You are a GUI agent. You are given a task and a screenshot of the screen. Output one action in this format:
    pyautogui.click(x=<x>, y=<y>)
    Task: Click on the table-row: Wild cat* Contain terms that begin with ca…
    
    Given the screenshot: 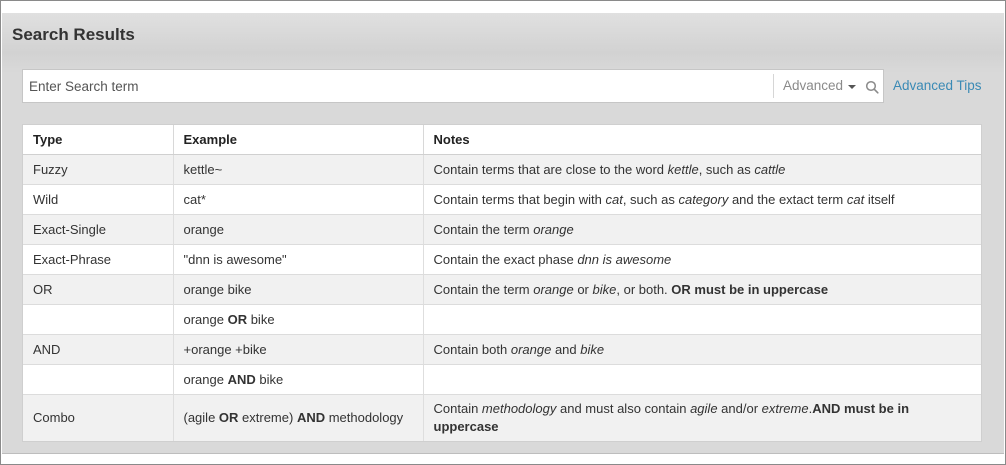 What is the action you would take?
    pyautogui.click(x=502, y=199)
    